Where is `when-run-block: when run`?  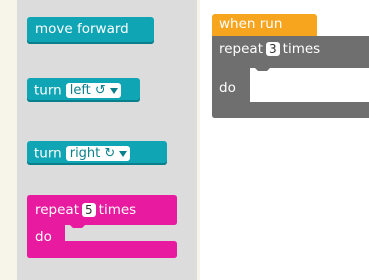 when-run-block: when run is located at coordinates (264, 25).